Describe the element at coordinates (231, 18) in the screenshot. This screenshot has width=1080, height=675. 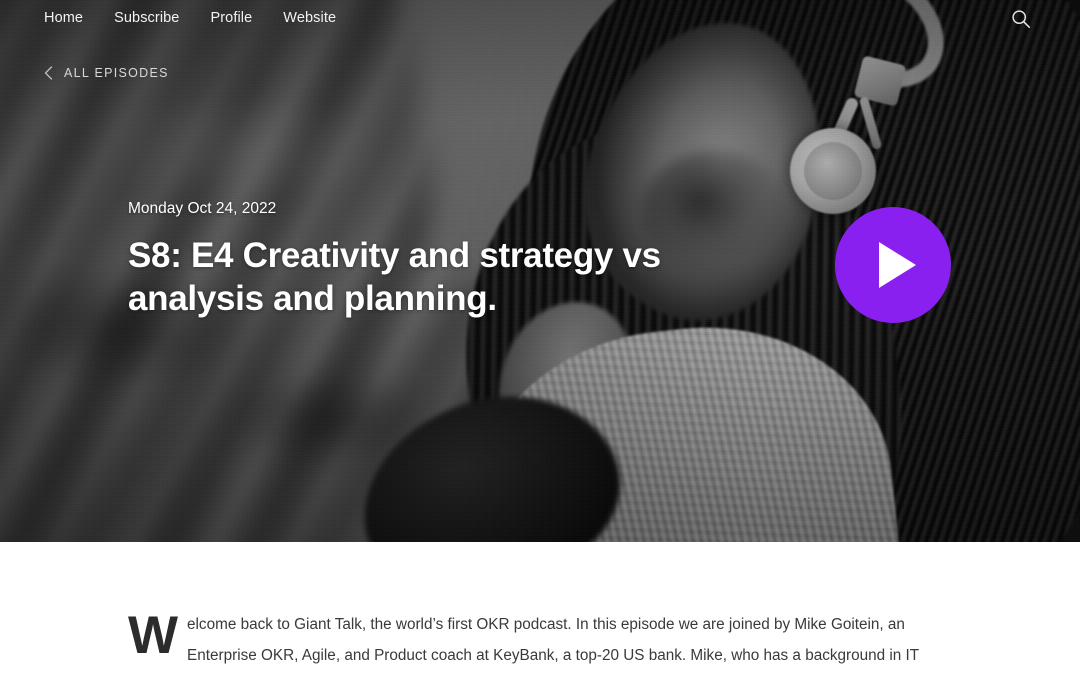
I see `nav-link-profile: Profile` at that location.